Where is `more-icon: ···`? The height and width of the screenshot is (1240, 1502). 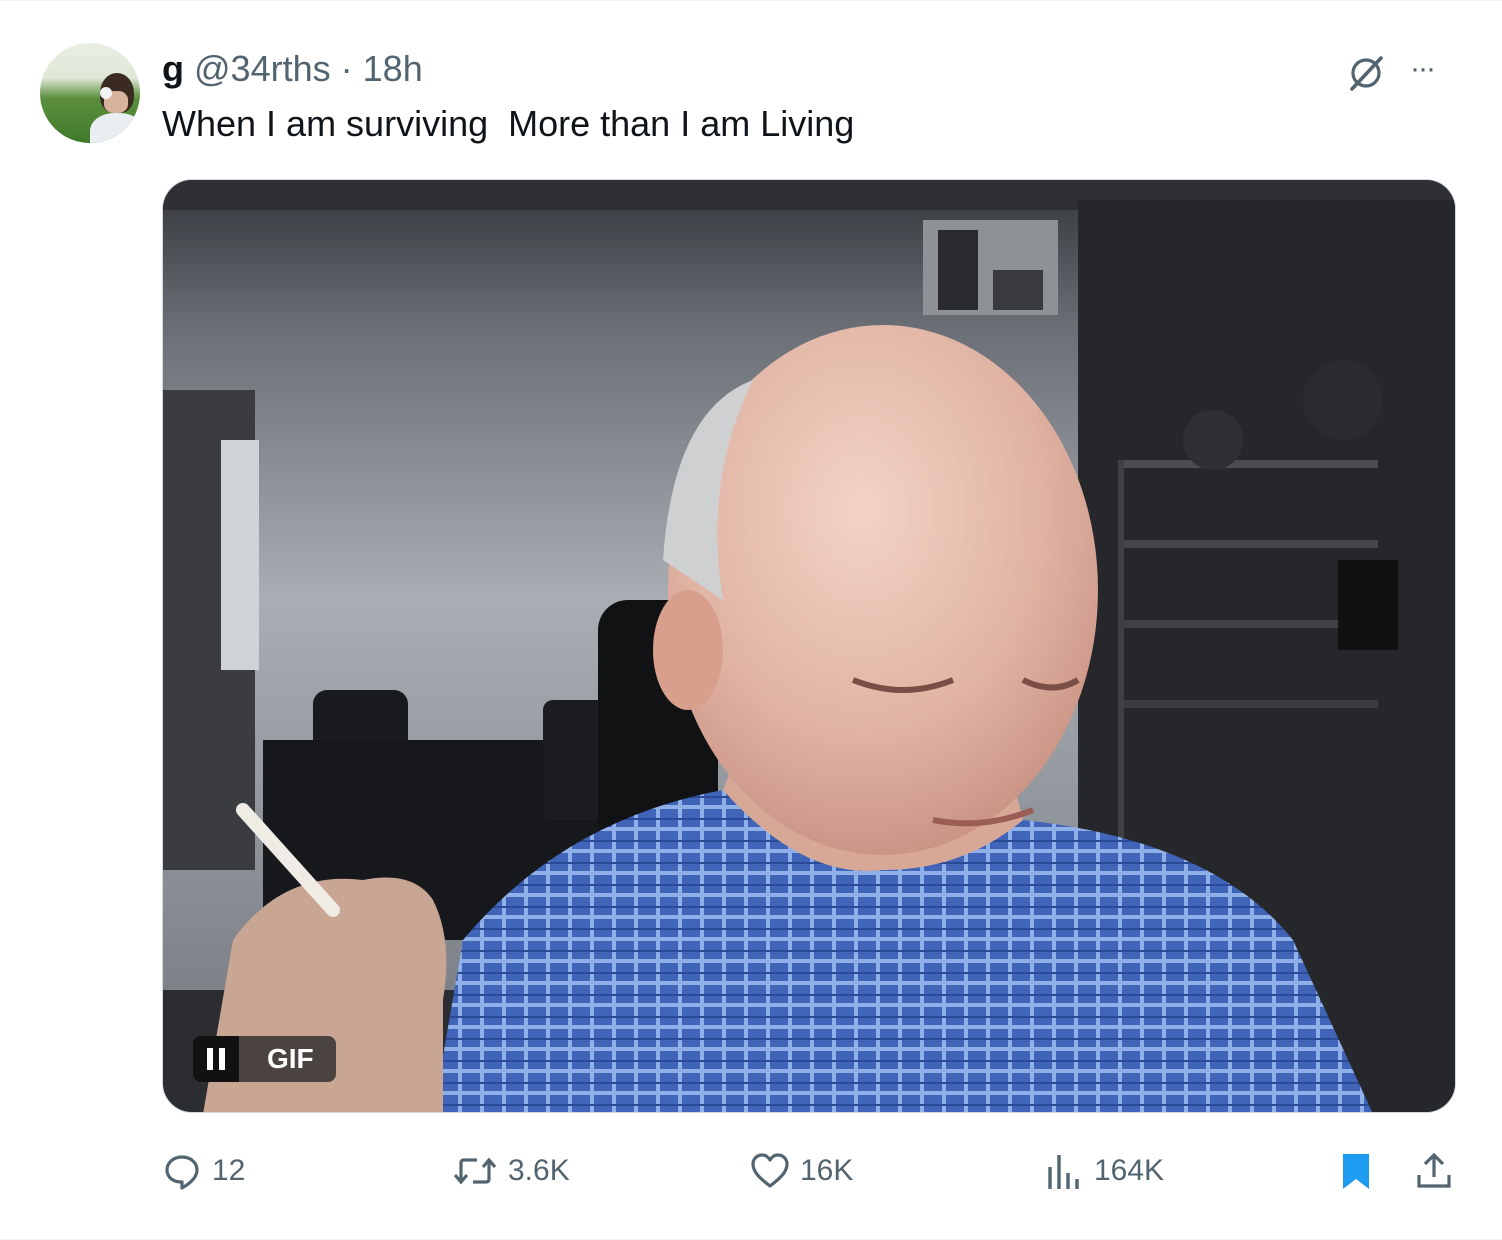
more-icon: ··· is located at coordinates (1432, 69).